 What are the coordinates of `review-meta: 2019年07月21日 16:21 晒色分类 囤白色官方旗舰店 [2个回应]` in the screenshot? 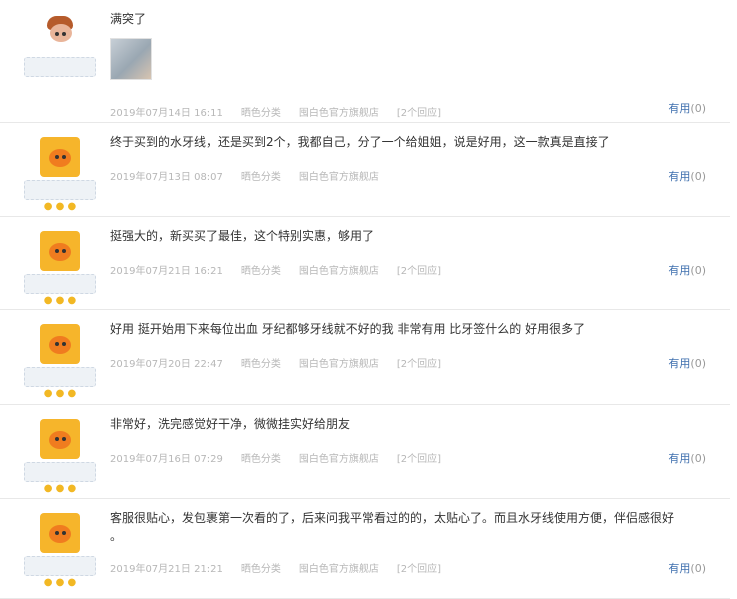 It's located at (320, 269).